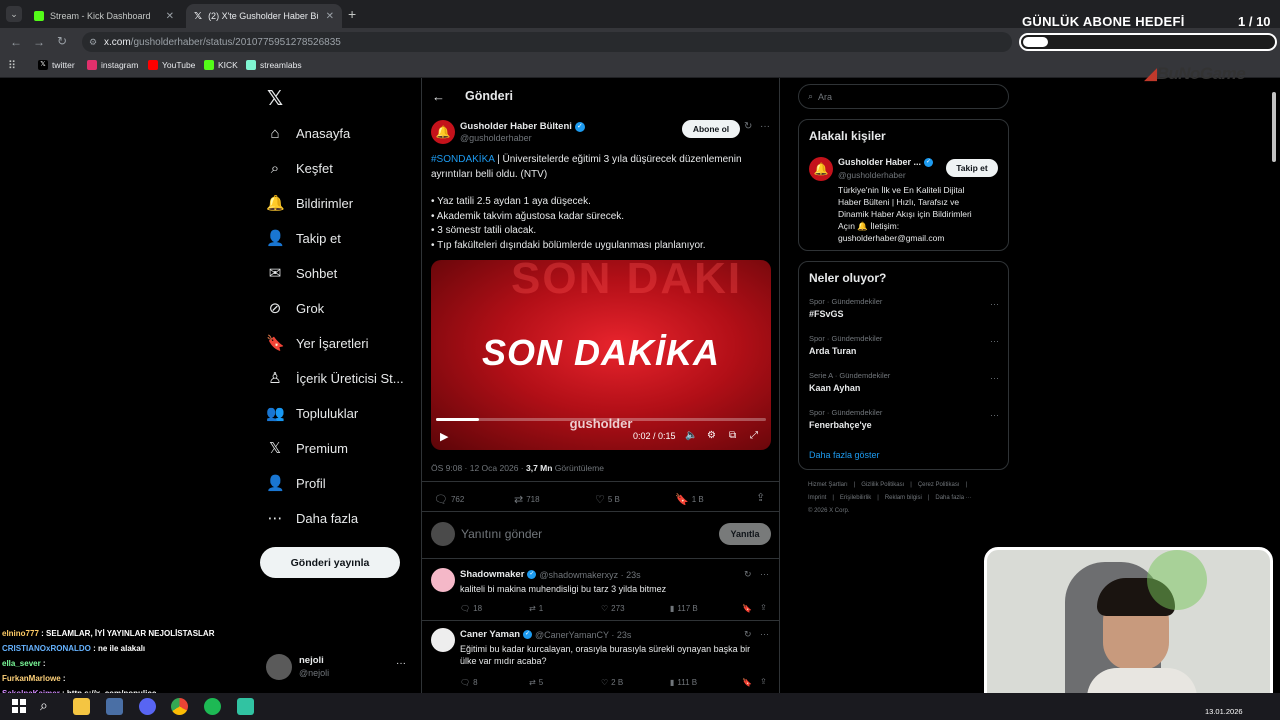 This screenshot has width=1280, height=720. I want to click on trend-item: Spor · Gündemdekiler Fenerbahçe'ye ···, so click(904, 419).